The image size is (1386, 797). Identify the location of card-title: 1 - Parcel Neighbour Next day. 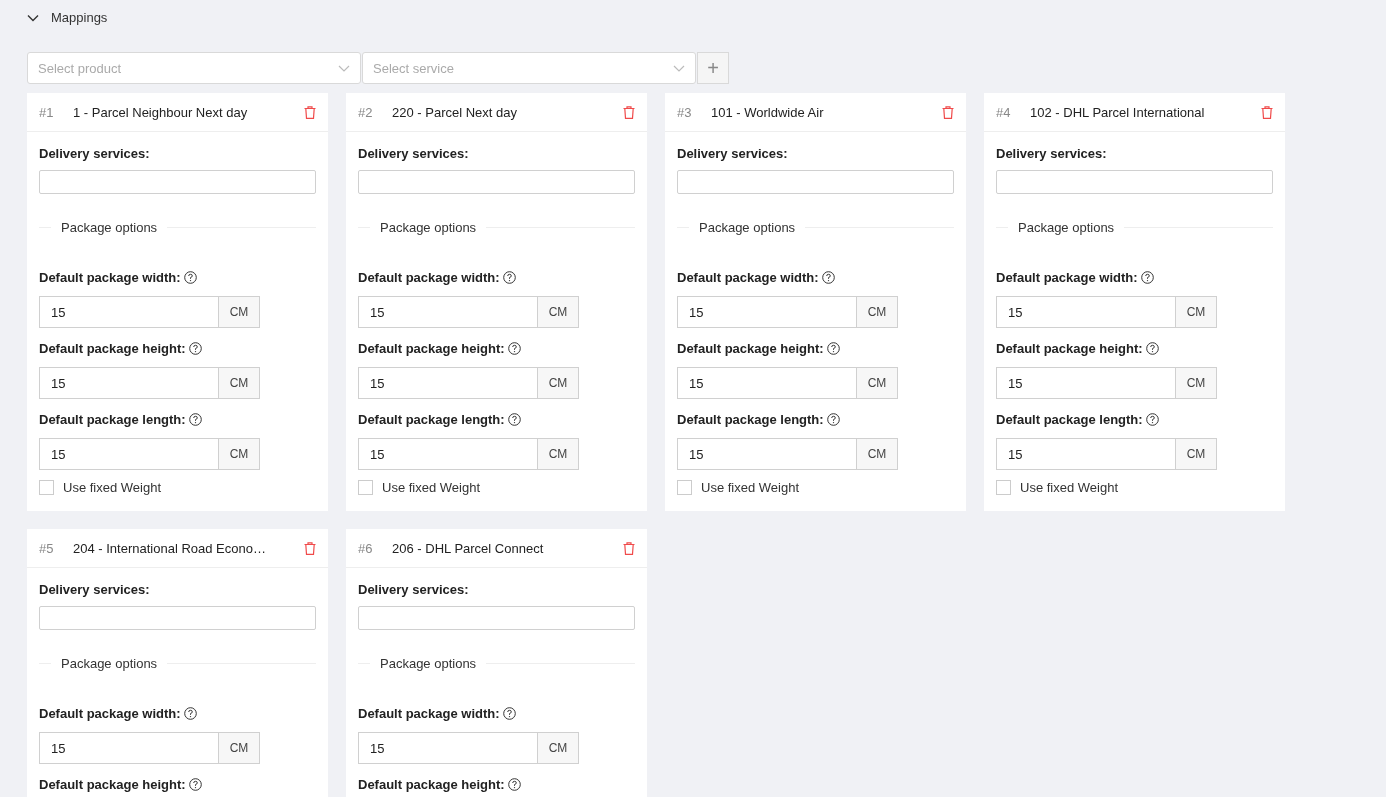
(161, 112).